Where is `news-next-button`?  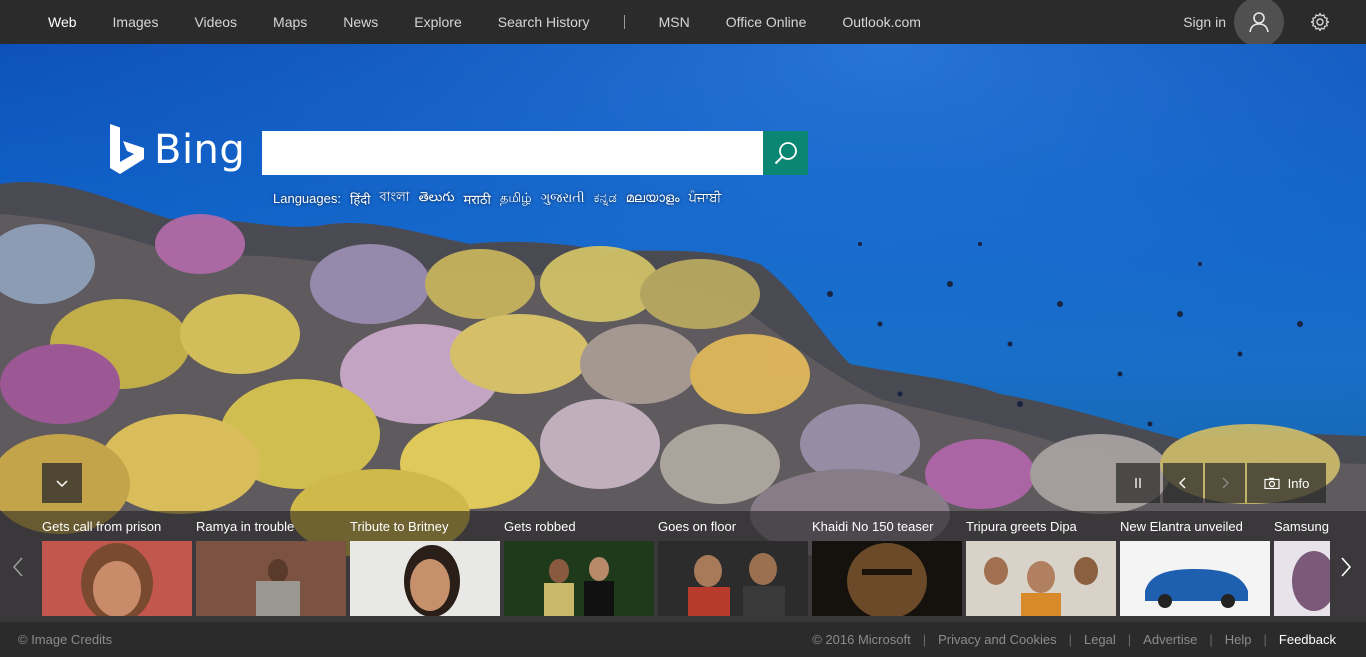
news-next-button is located at coordinates (1346, 566).